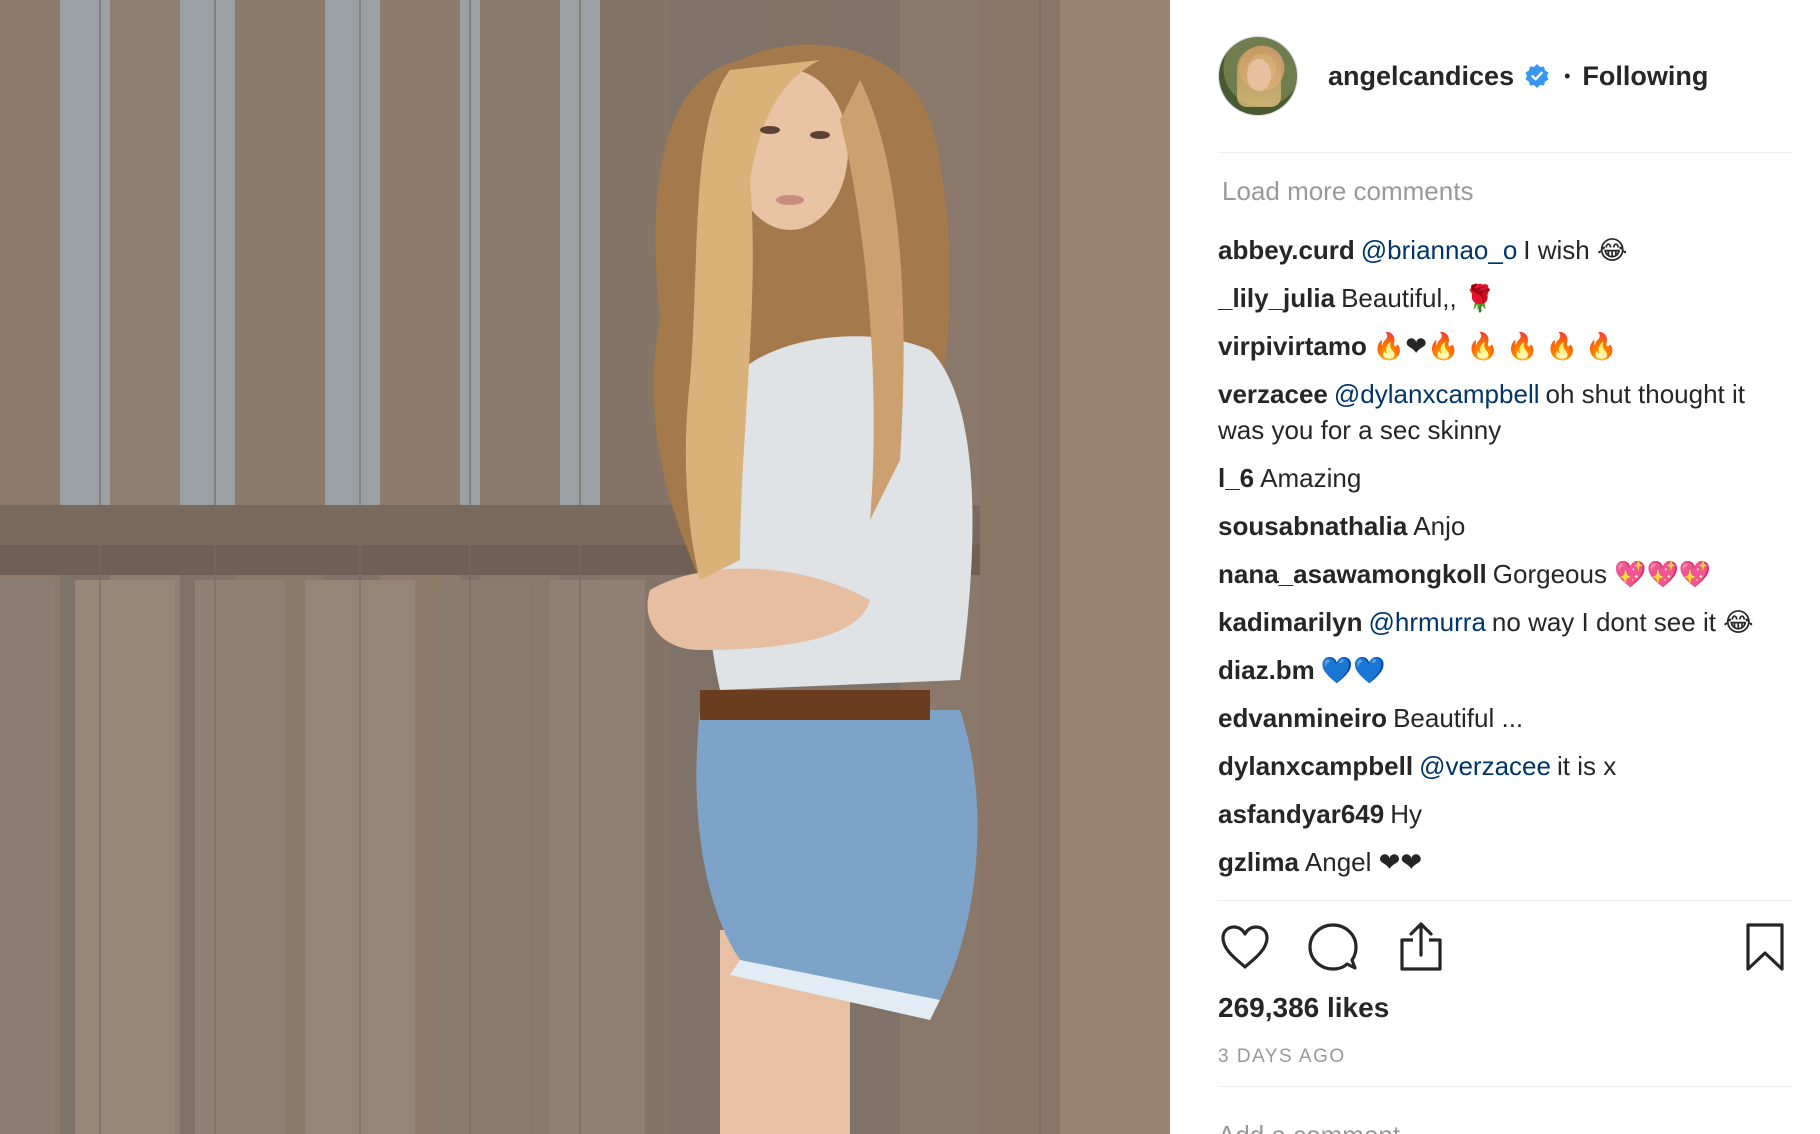  I want to click on comment-username-link: nana_asawamongkoll, so click(1352, 574).